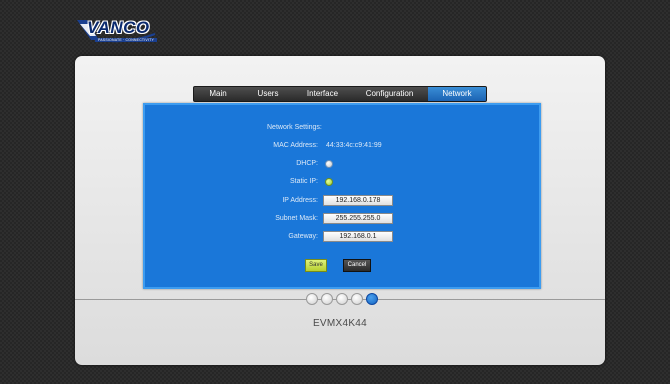 This screenshot has width=670, height=384. I want to click on tab-configuration: Configuration, so click(389, 94).